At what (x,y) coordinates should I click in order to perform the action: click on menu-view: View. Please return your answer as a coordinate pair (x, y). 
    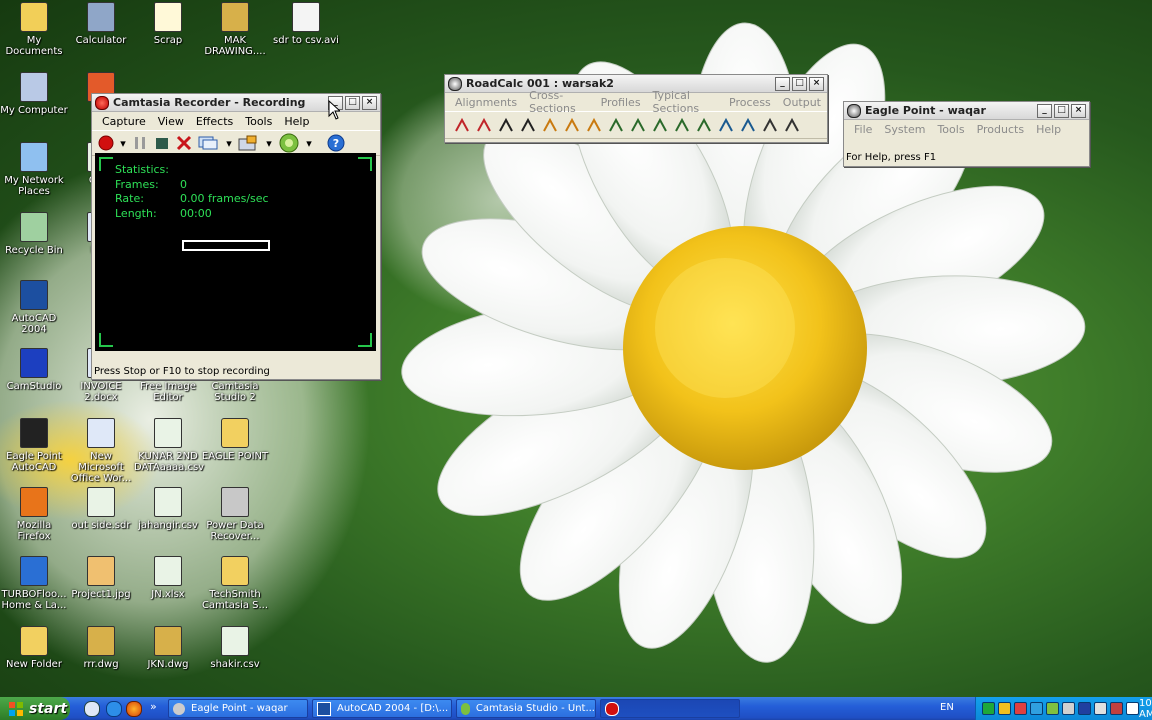
    Looking at the image, I should click on (171, 121).